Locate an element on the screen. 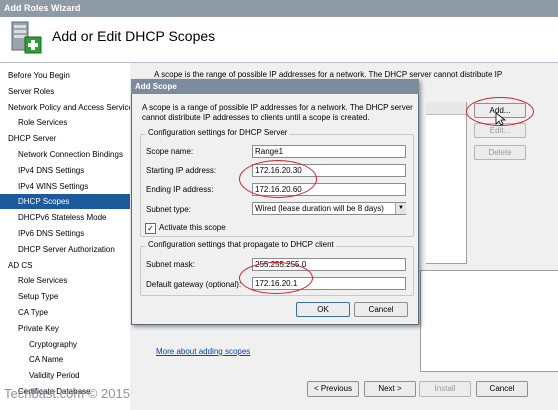 This screenshot has width=558, height=410. scope-list is located at coordinates (446, 183).